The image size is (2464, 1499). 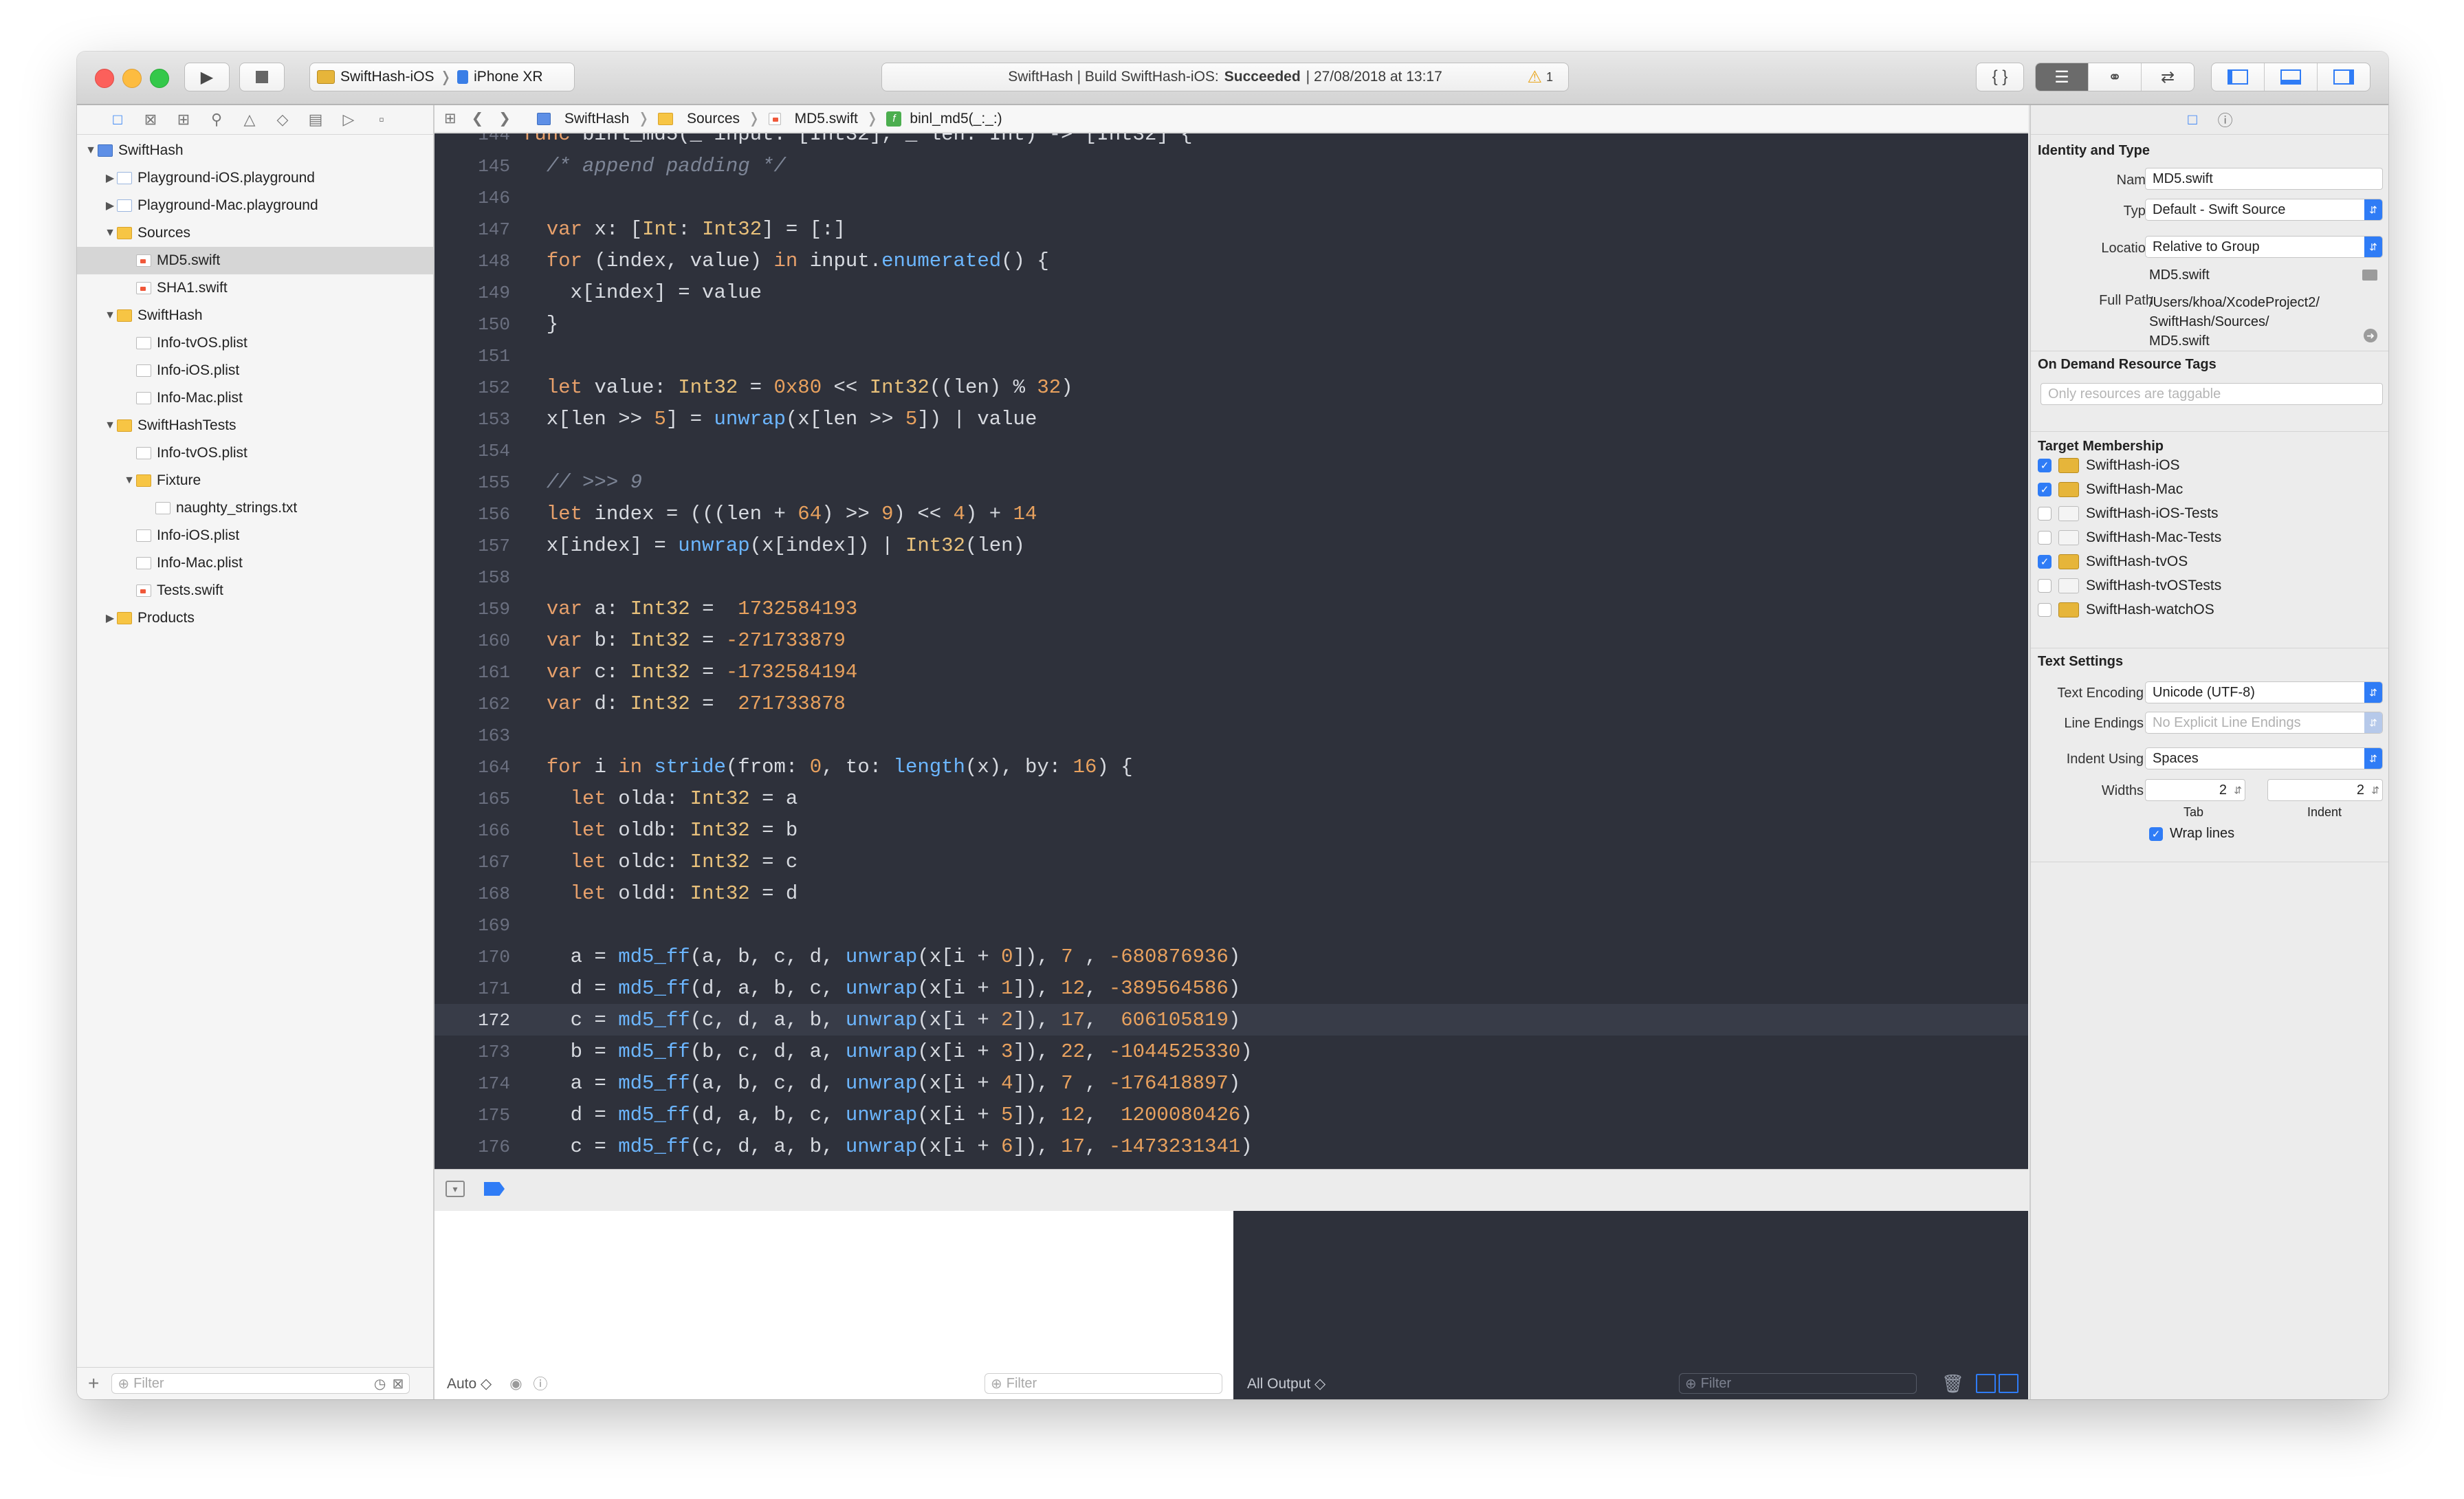 I want to click on search-icon: ⚲, so click(x=217, y=120).